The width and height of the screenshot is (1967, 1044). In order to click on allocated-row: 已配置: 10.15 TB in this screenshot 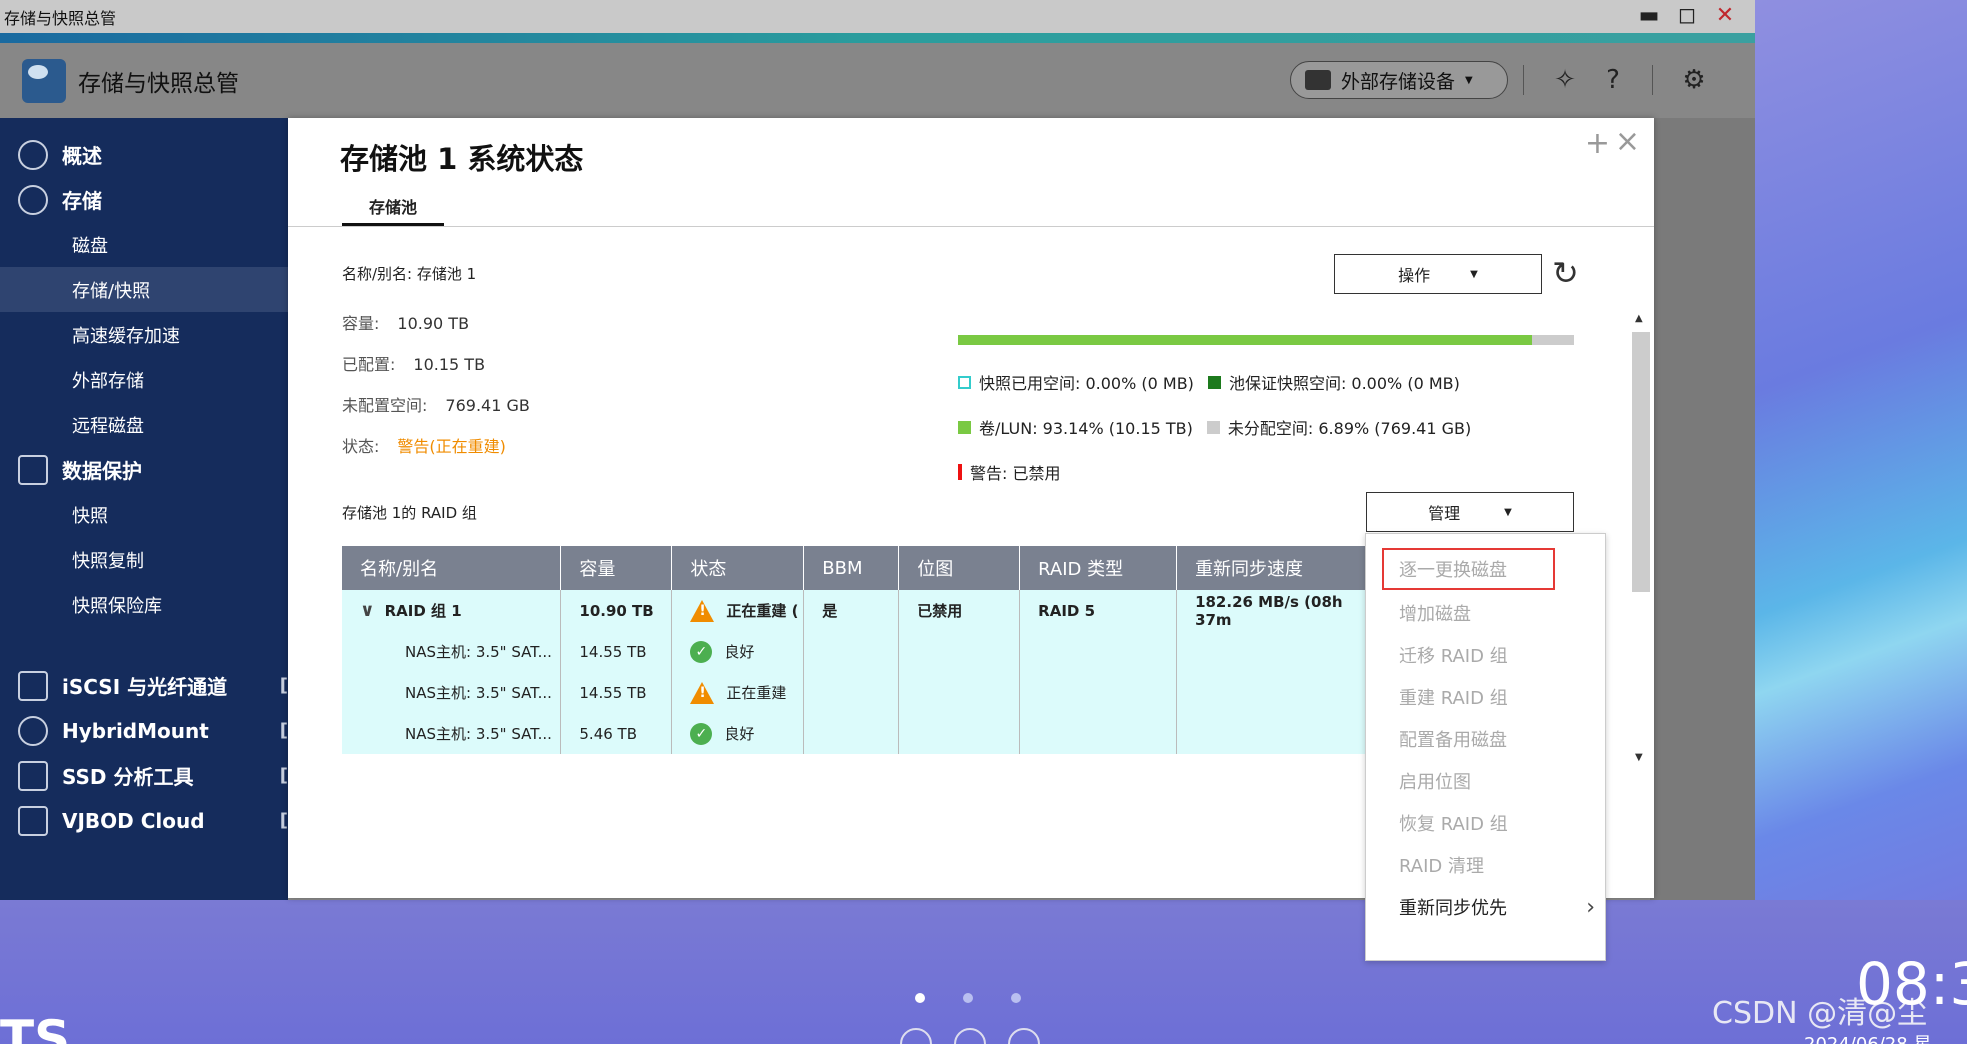, I will do `click(413, 363)`.